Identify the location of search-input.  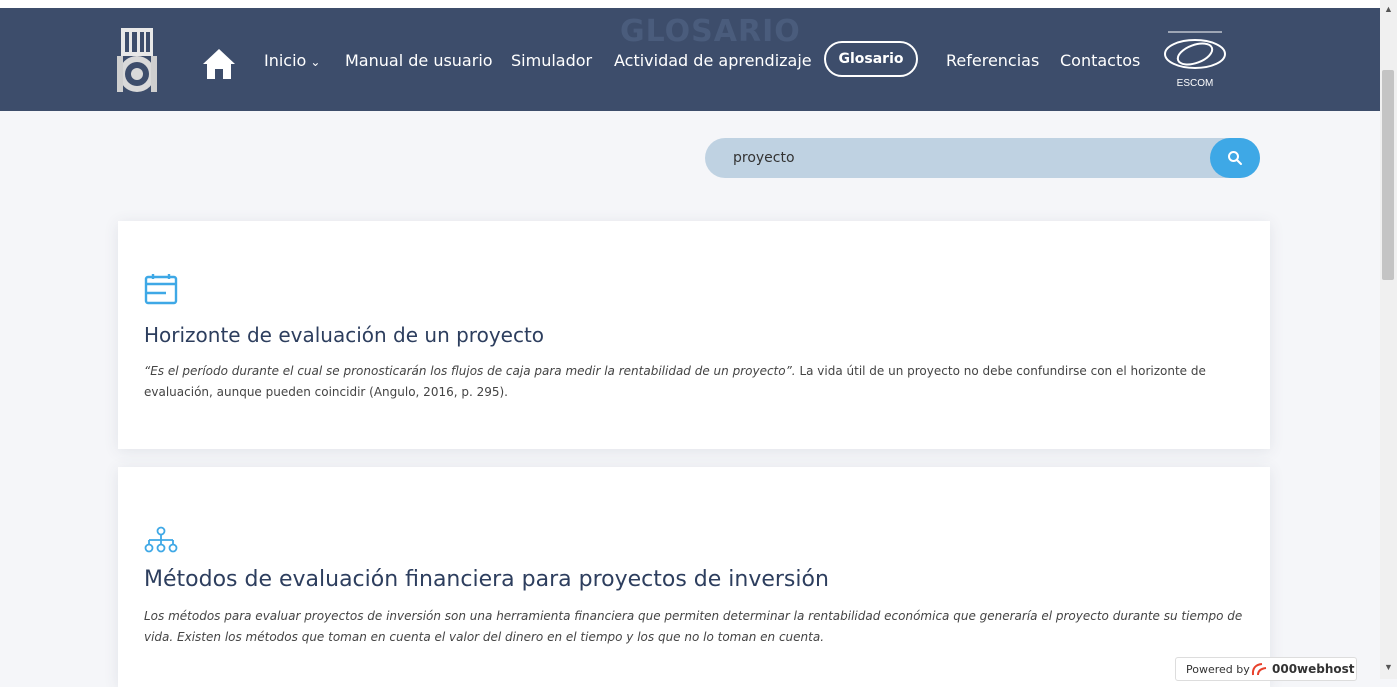
(982, 158).